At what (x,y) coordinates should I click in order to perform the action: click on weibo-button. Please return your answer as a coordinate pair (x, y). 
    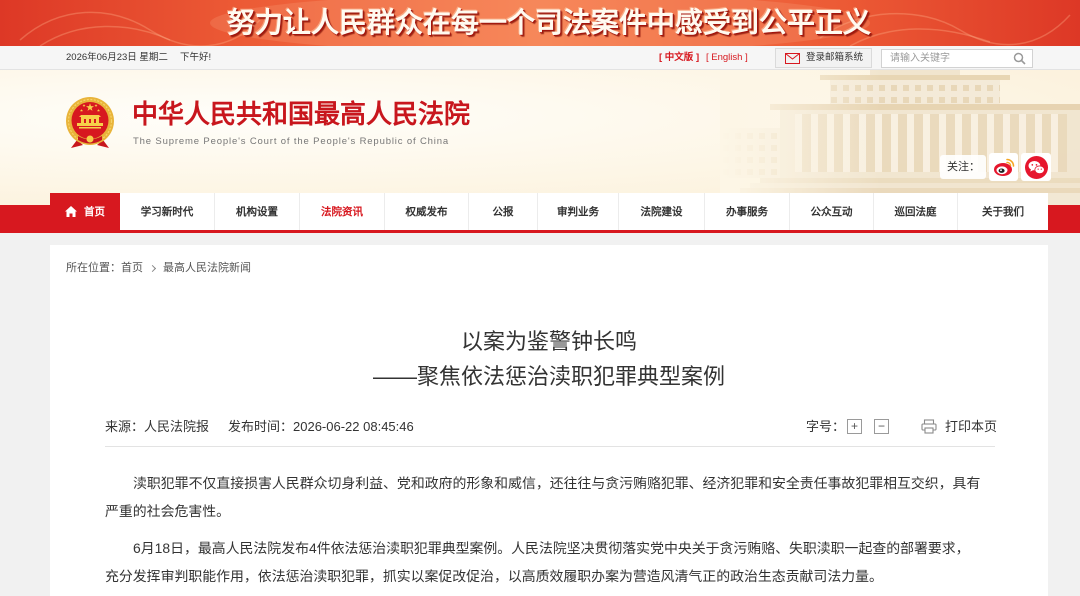
    Looking at the image, I should click on (1003, 167).